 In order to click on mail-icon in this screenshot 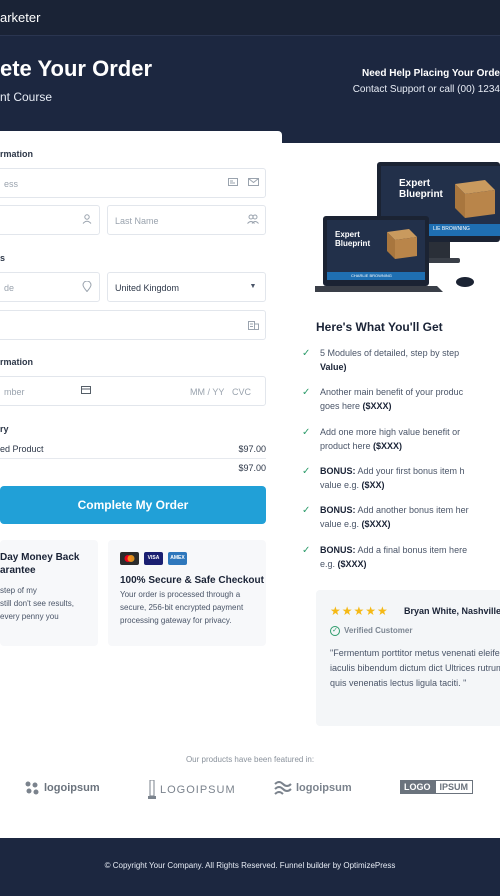, I will do `click(253, 183)`.